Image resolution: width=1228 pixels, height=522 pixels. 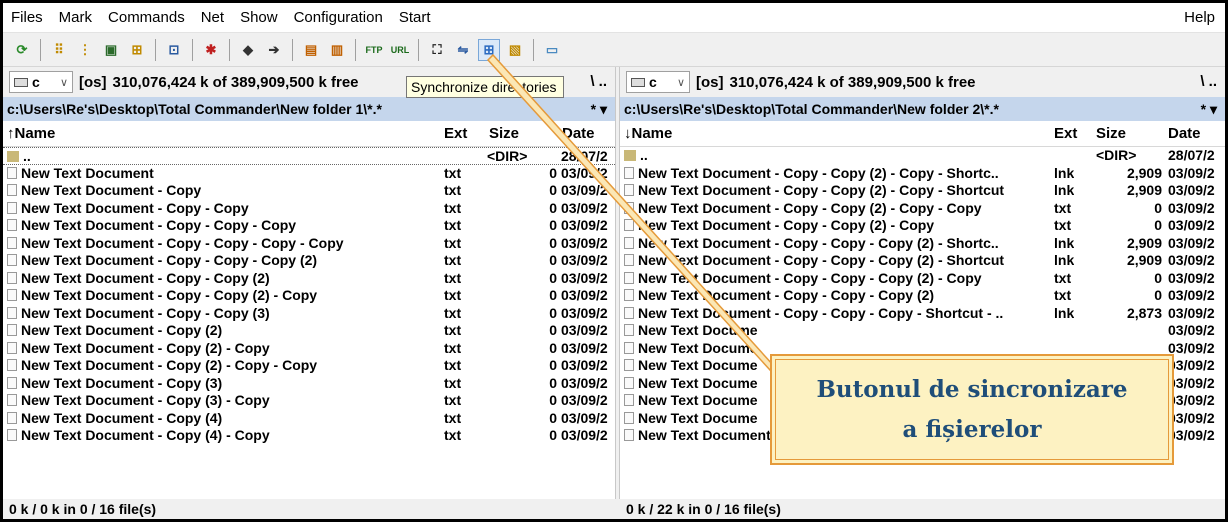 I want to click on file-ext: lnk, so click(x=1064, y=172).